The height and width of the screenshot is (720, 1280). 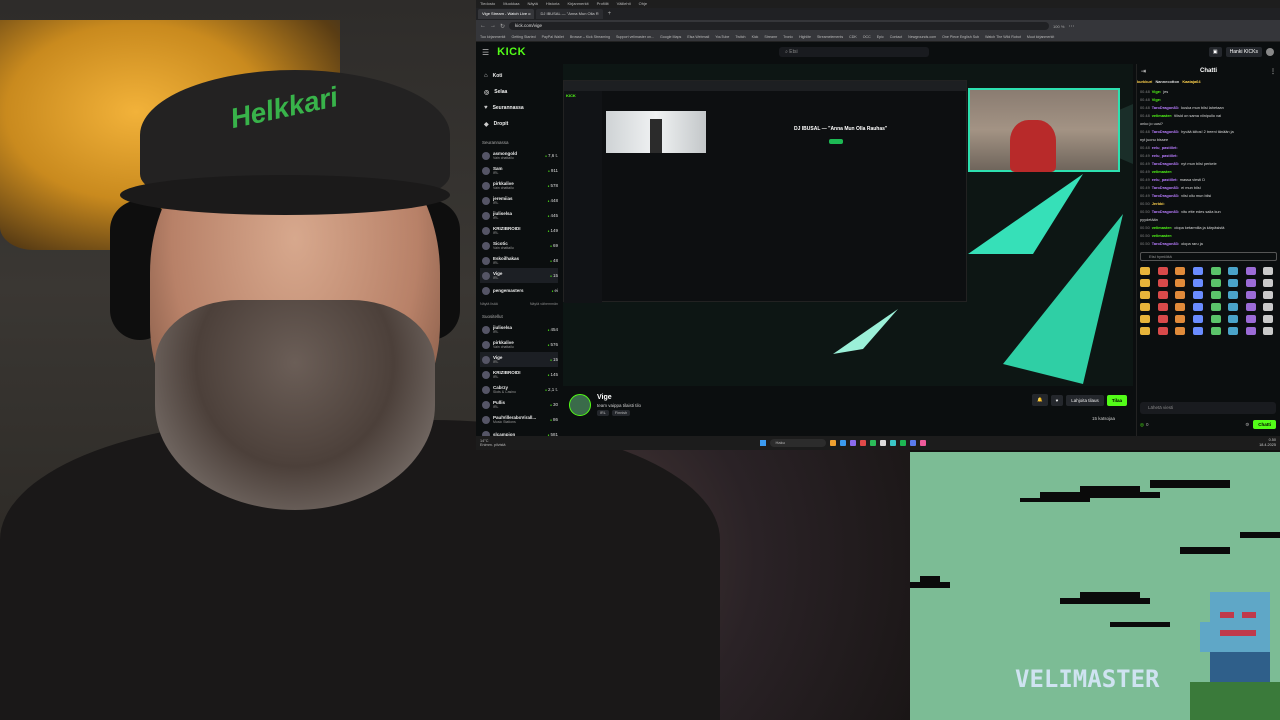 I want to click on following-channel: asmongoldVain chattailu7,6 t., so click(x=519, y=155).